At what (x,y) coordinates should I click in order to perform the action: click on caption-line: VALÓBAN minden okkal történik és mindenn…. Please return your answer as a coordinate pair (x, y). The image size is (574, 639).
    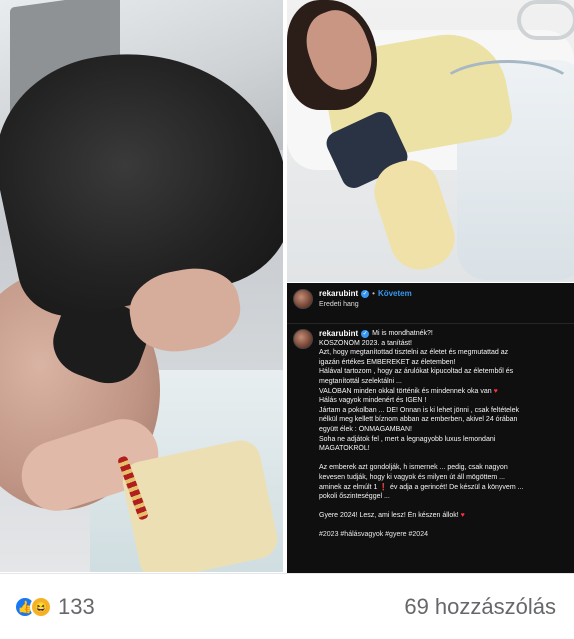
    Looking at the image, I should click on (405, 391).